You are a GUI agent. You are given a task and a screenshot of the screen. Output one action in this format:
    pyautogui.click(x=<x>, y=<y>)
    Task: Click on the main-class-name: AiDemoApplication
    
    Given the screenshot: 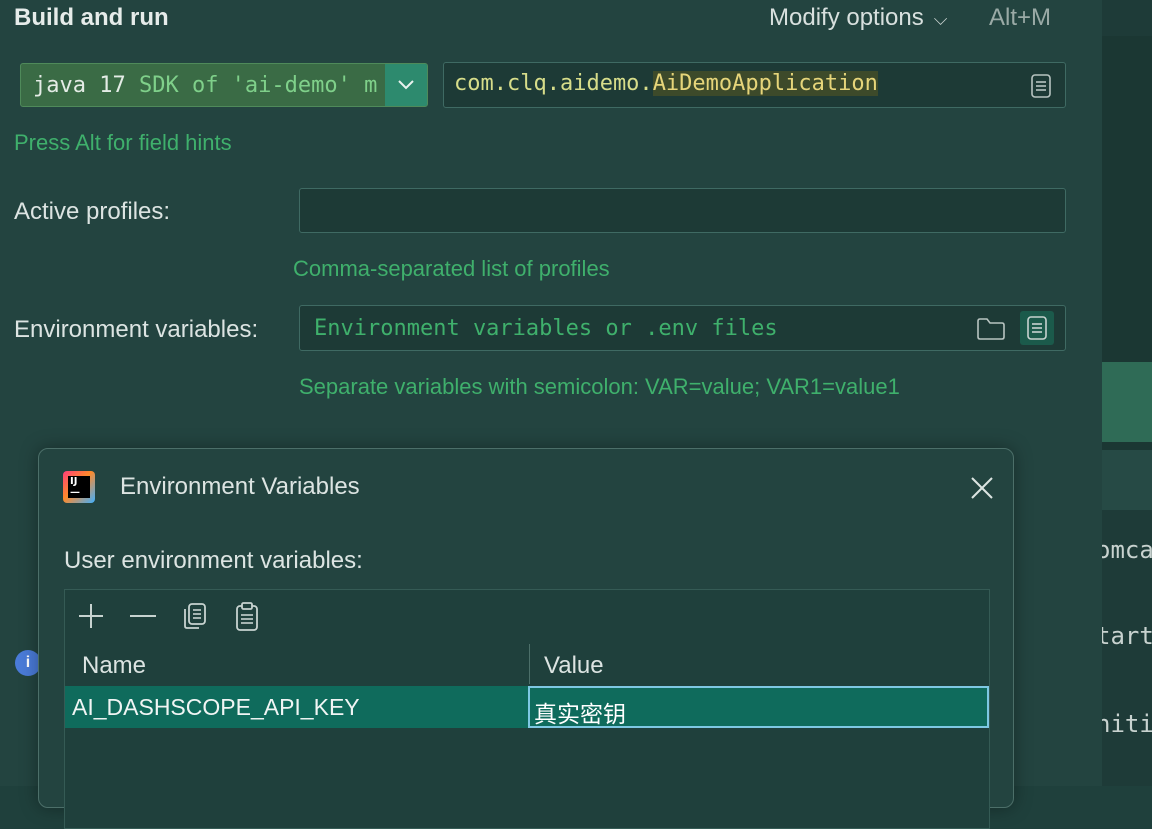 What is the action you would take?
    pyautogui.click(x=765, y=83)
    